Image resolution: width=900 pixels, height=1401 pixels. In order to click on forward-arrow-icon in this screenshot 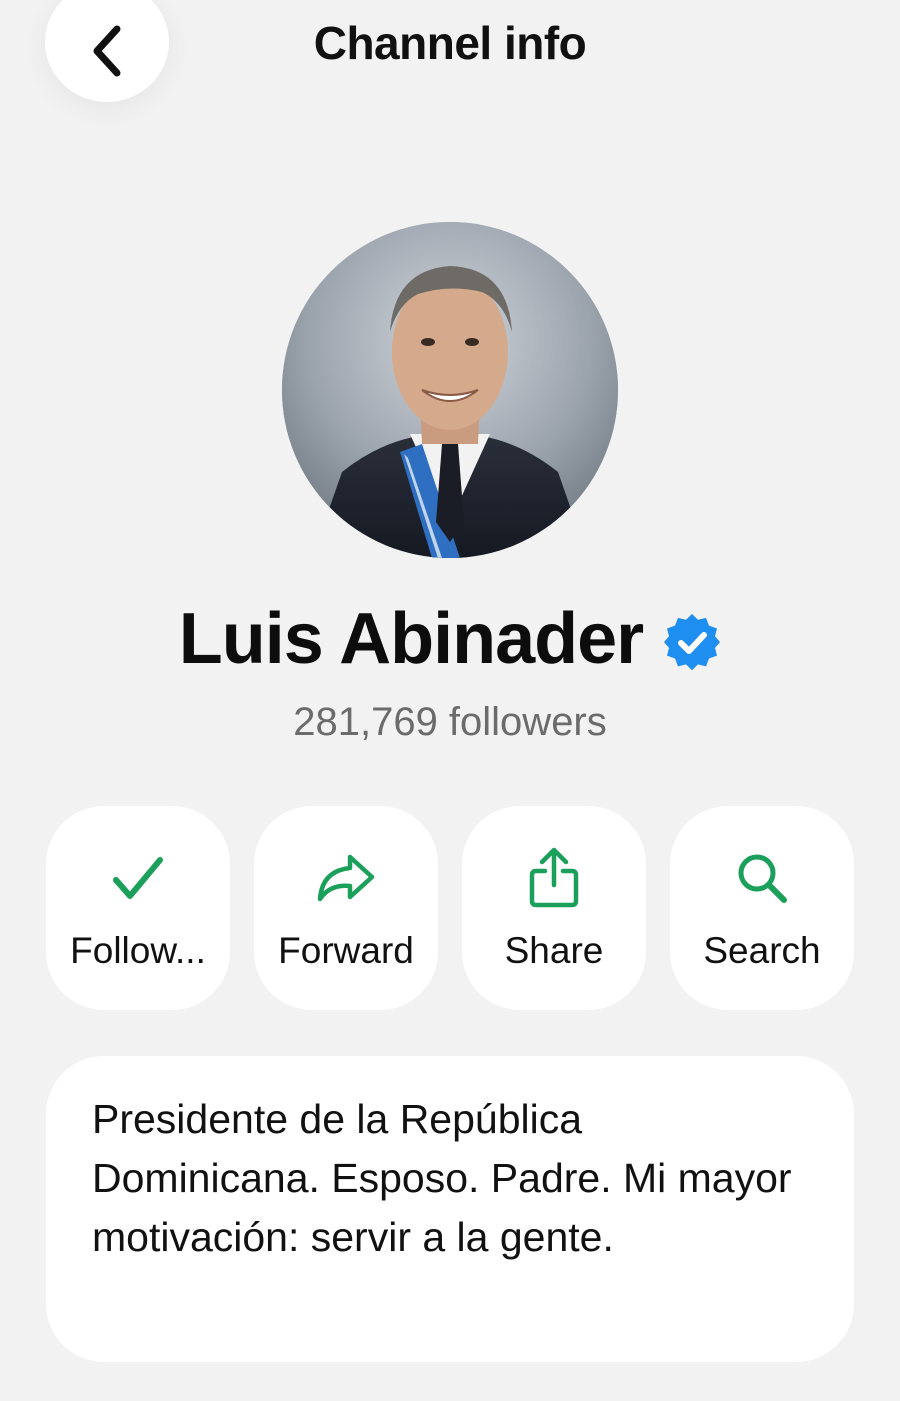, I will do `click(346, 878)`.